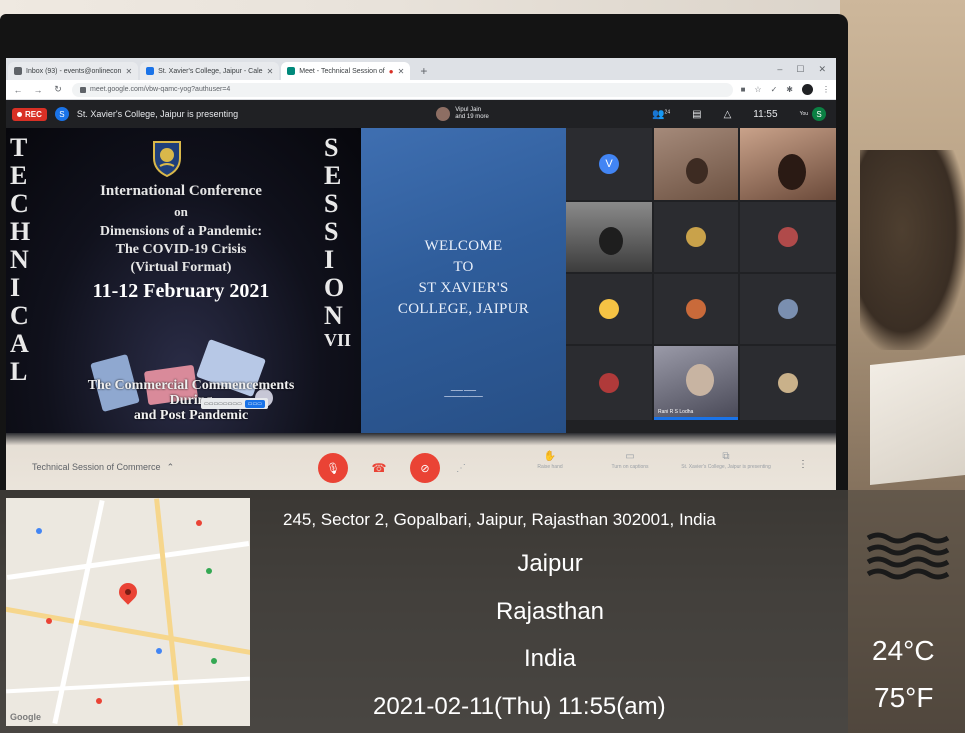  I want to click on browser-tab-gmail: Inbox (93) - events@onlinecon ✕, so click(73, 71).